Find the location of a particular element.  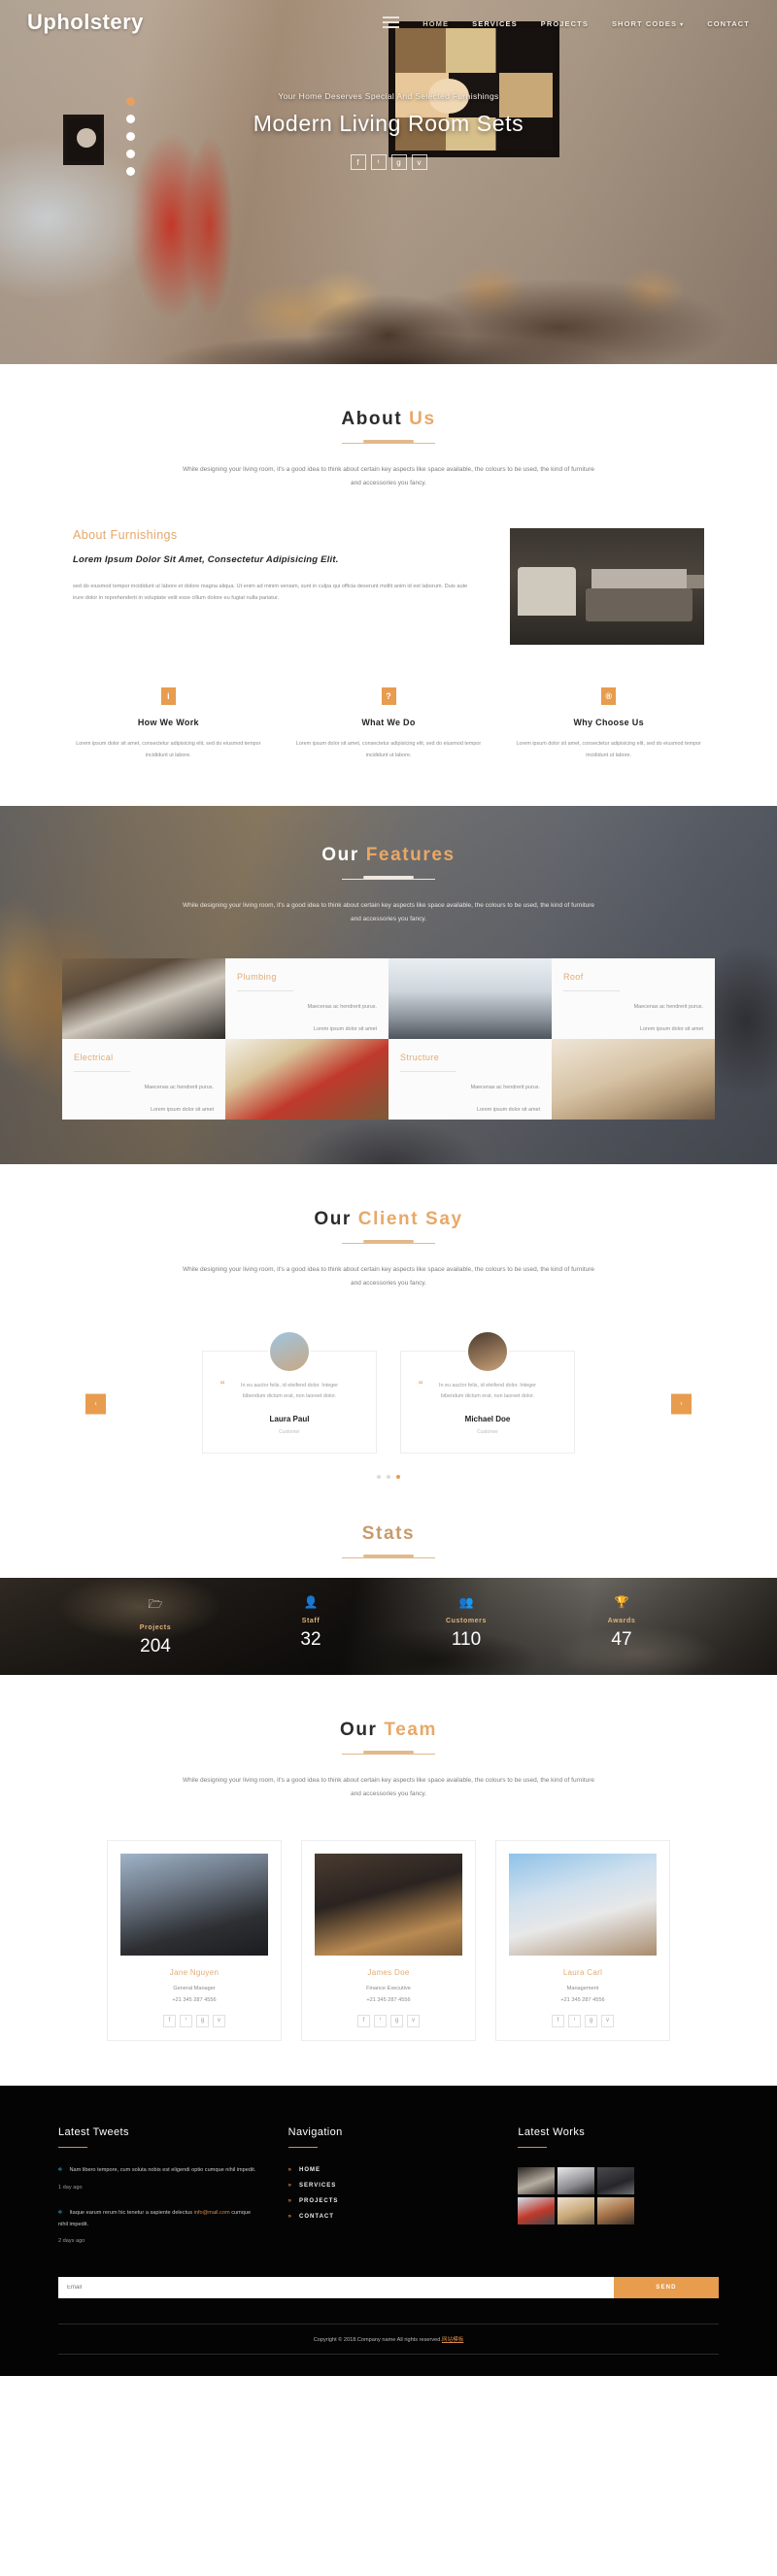

stat-value-customers: 110 is located at coordinates (466, 1640).